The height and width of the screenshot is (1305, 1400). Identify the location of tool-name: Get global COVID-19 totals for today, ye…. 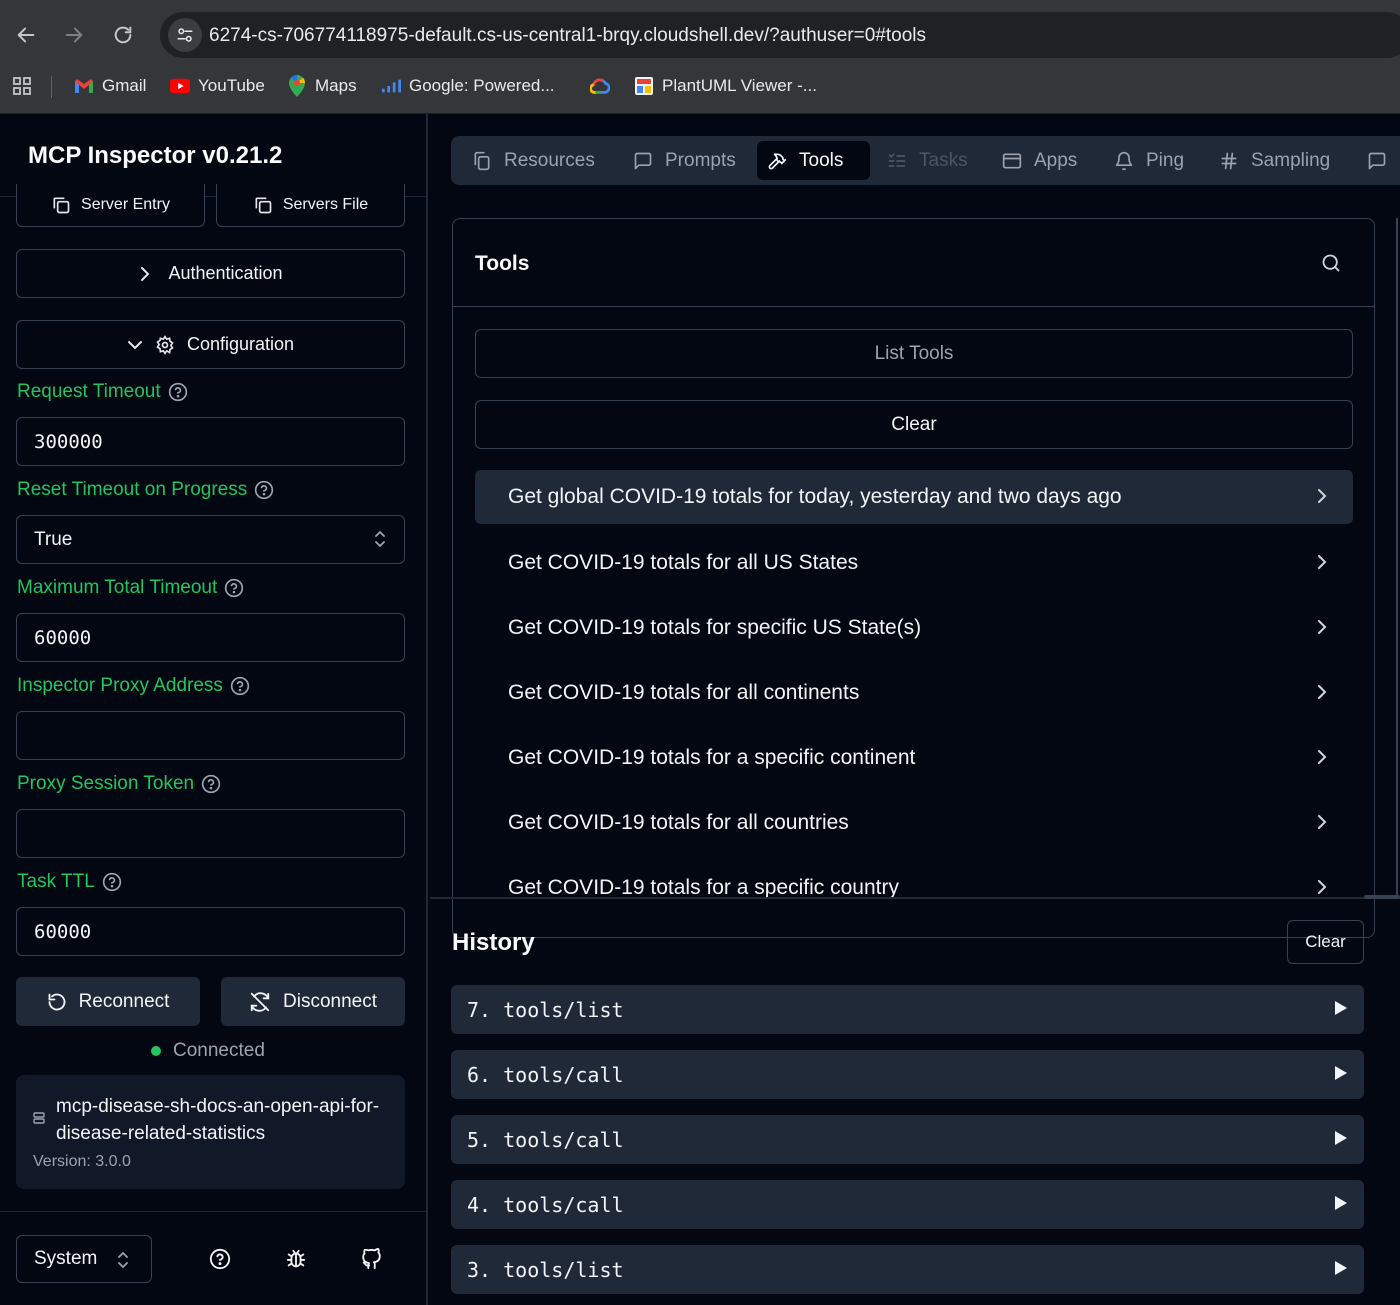
(815, 496).